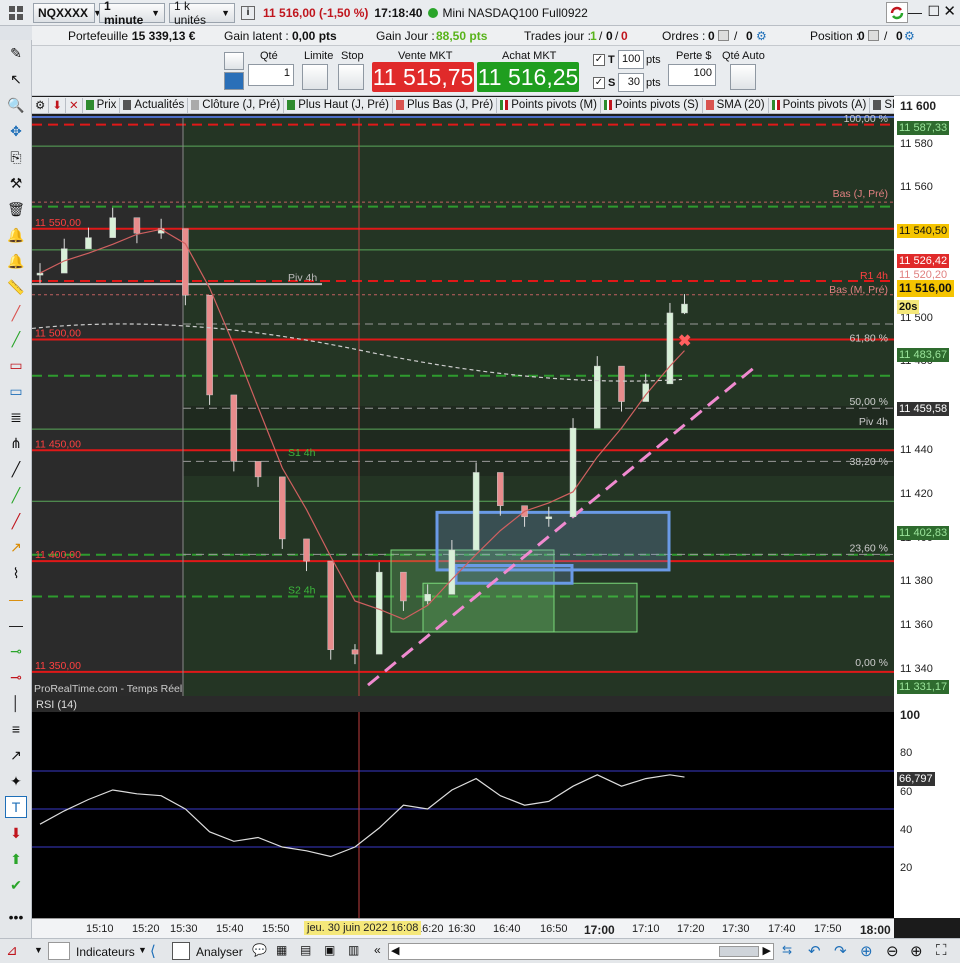 The width and height of the screenshot is (960, 963). What do you see at coordinates (41, 105) in the screenshot?
I see `legend-settings-icon: ⚙` at bounding box center [41, 105].